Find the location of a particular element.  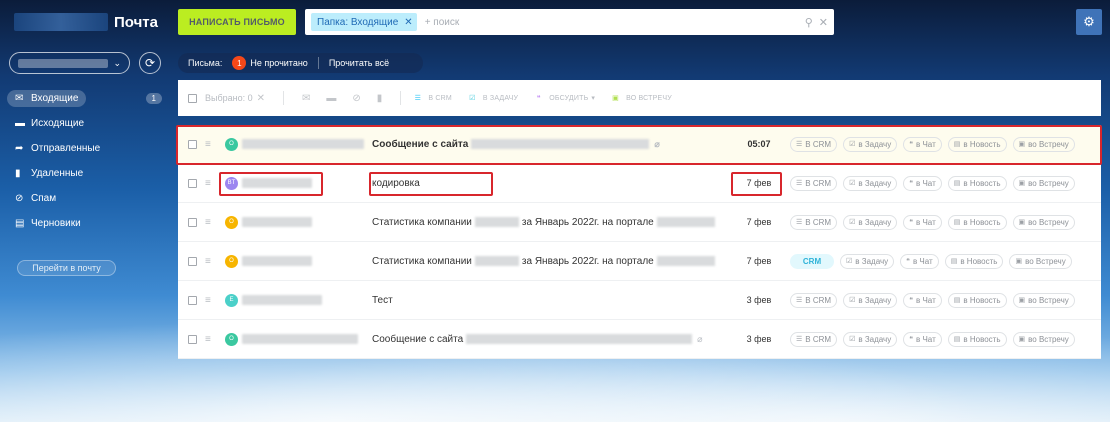

subject-blurred is located at coordinates (560, 144).